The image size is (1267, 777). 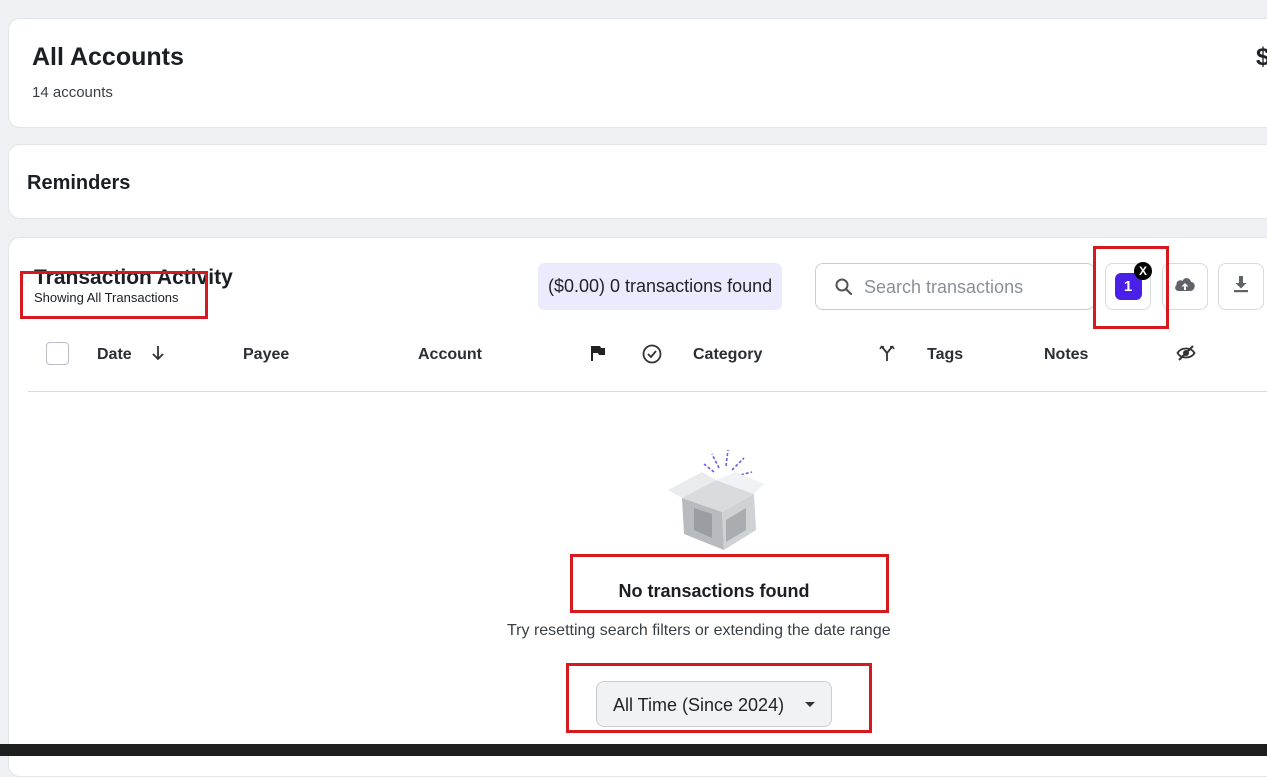 I want to click on transaction-filter-subtitle: Showing All Transactions, so click(x=106, y=297).